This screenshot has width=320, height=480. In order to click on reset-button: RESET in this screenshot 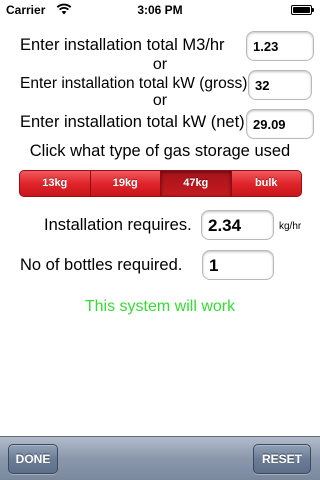, I will do `click(282, 459)`.